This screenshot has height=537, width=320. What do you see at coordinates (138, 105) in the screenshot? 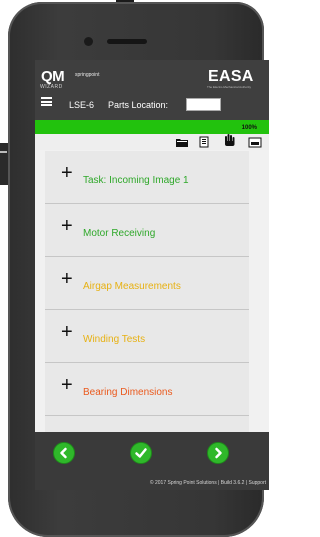
I see `parts-location-label: Parts Location:` at bounding box center [138, 105].